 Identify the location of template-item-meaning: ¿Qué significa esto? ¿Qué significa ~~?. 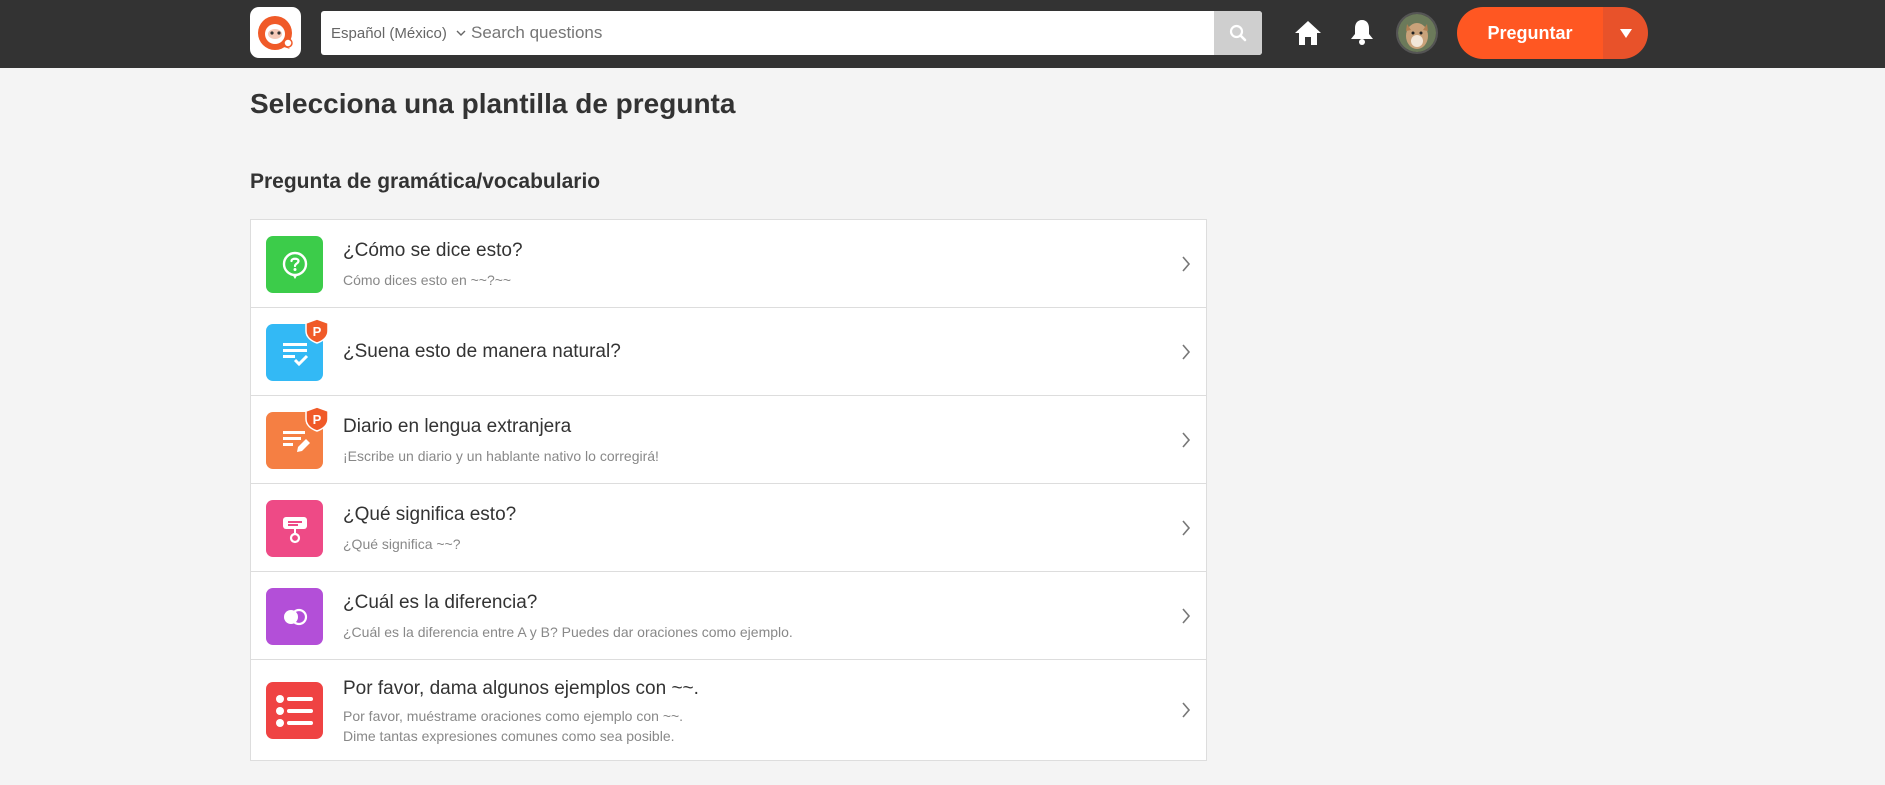
(728, 528).